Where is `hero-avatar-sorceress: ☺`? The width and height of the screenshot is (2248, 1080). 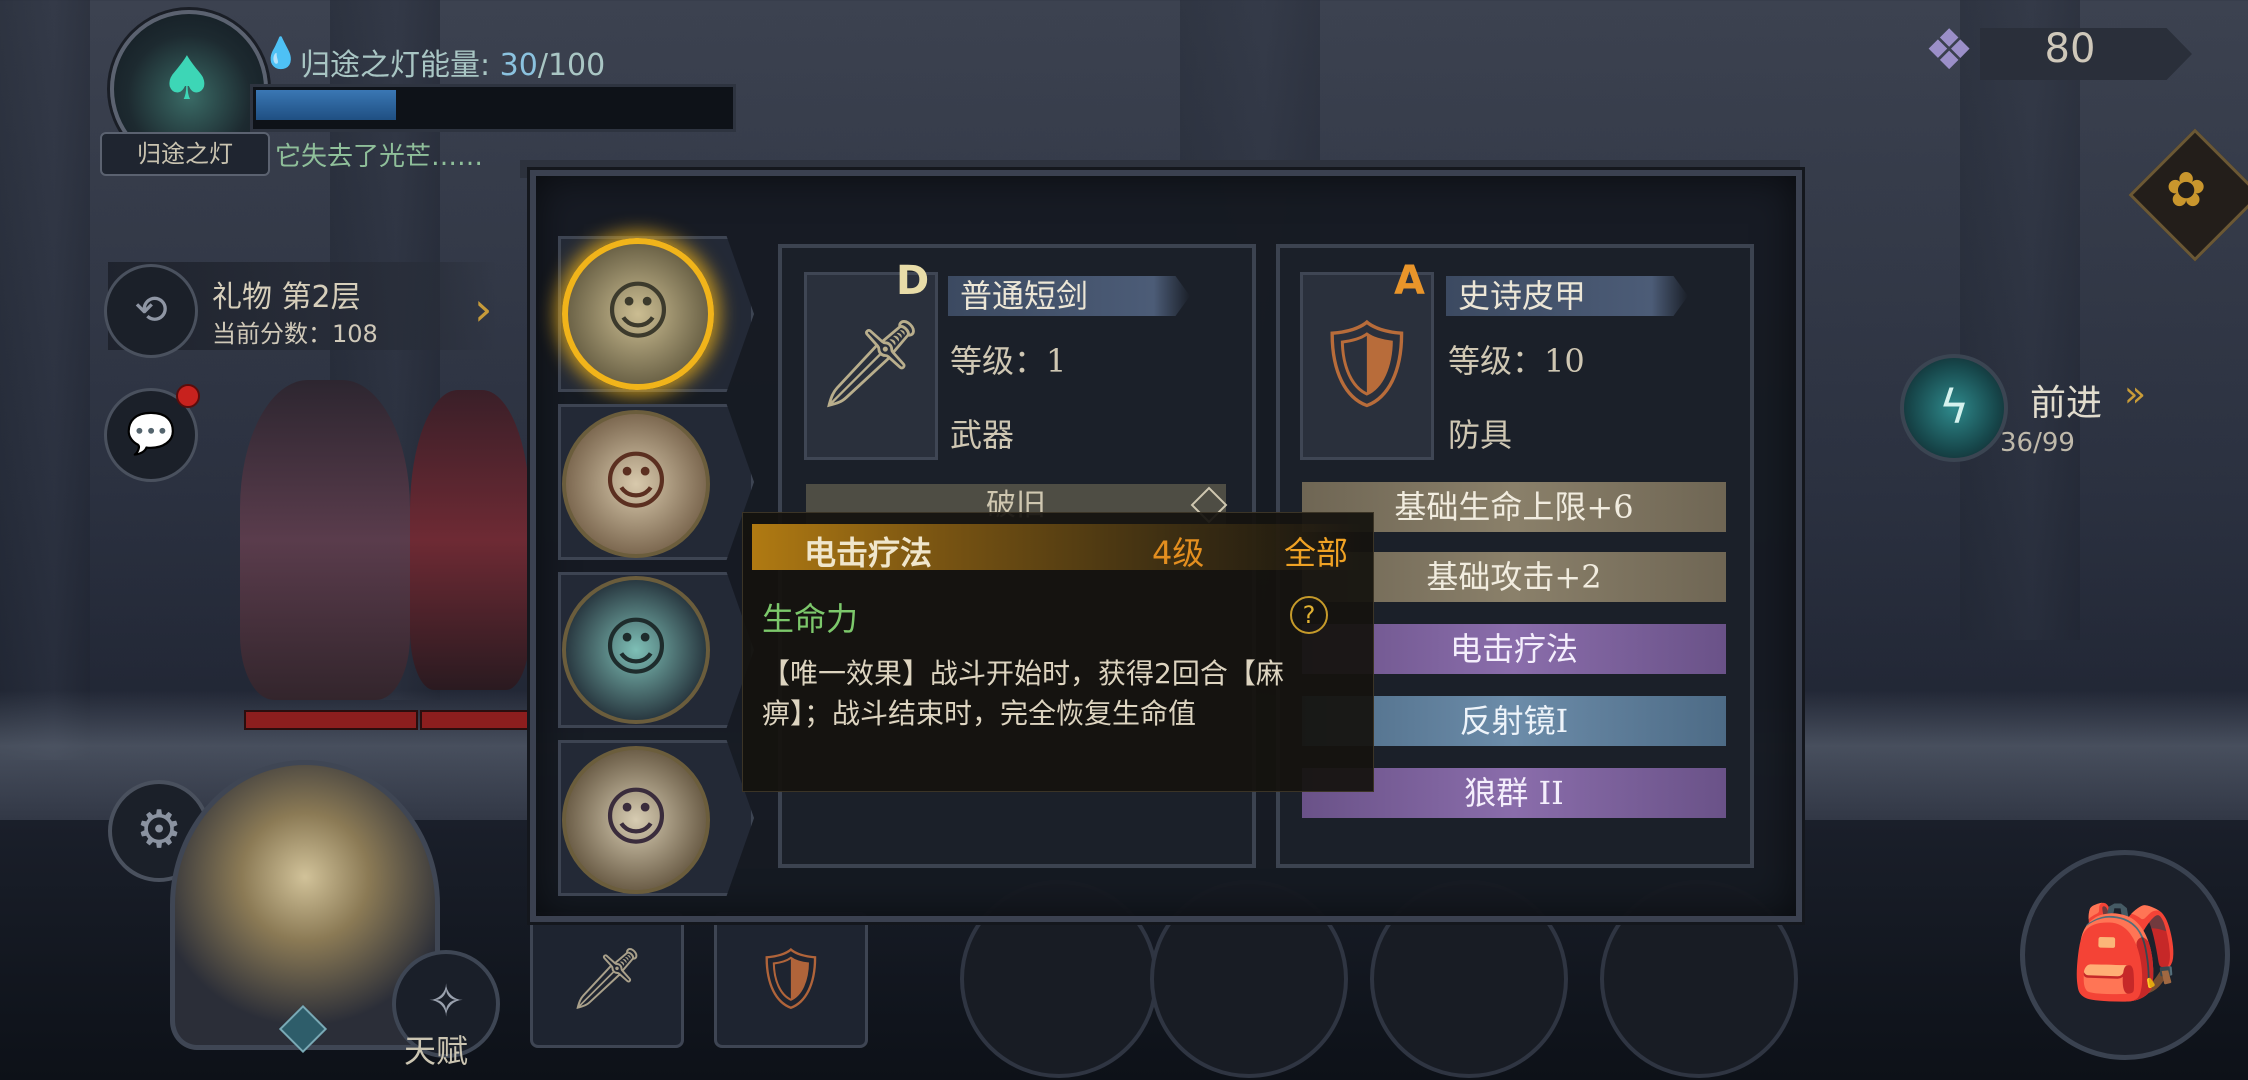 hero-avatar-sorceress: ☺ is located at coordinates (636, 650).